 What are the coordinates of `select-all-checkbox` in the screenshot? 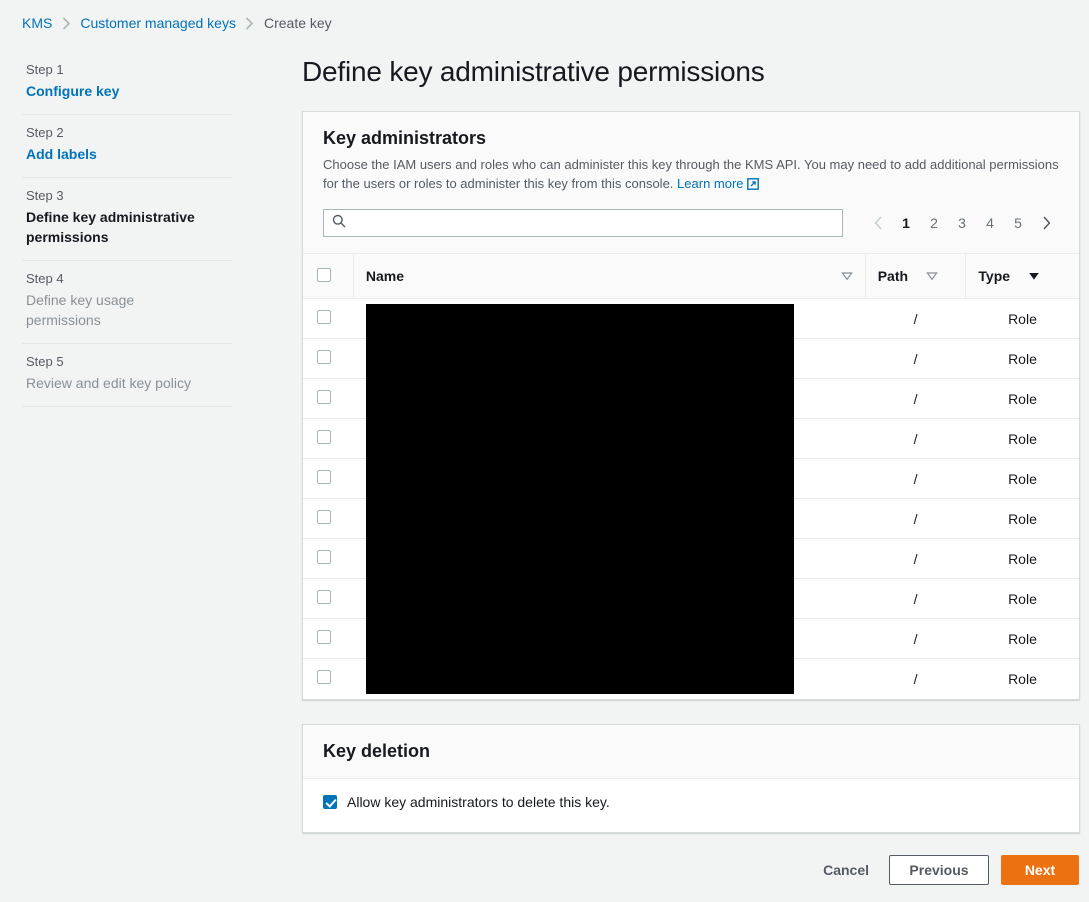 It's located at (324, 274).